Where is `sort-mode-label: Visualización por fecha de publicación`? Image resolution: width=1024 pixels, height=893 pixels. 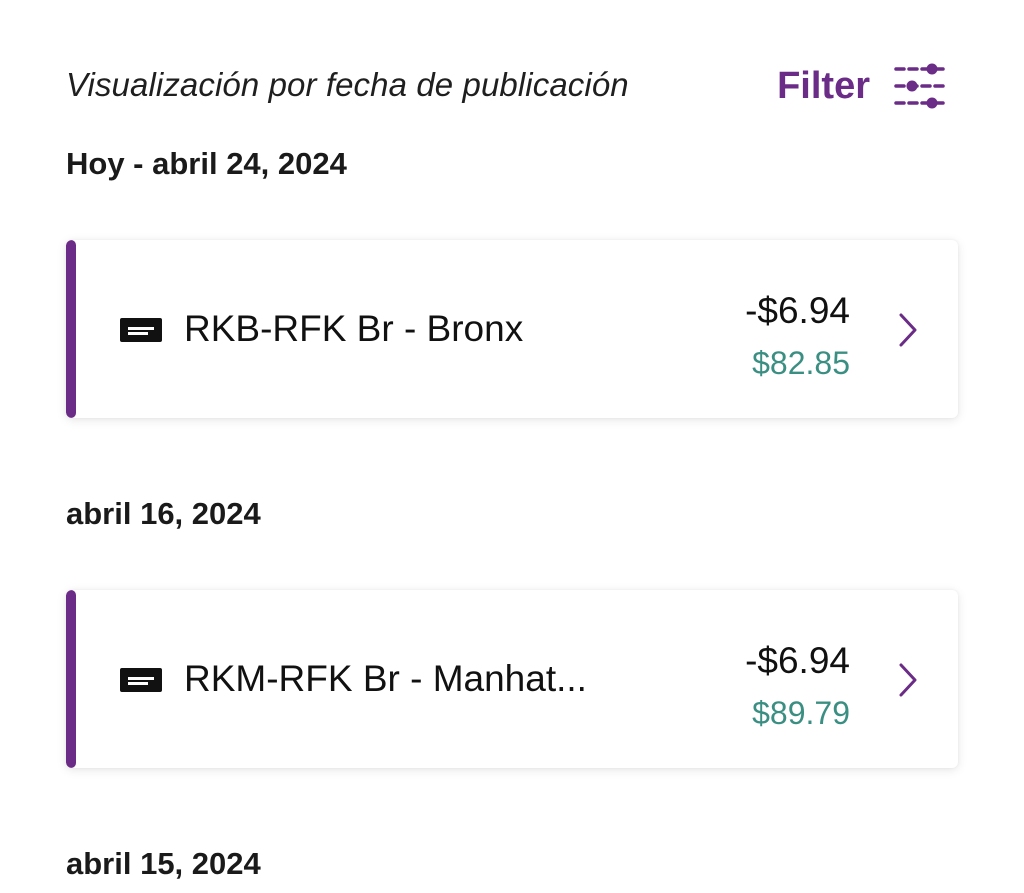
sort-mode-label: Visualización por fecha de publicación is located at coordinates (347, 84).